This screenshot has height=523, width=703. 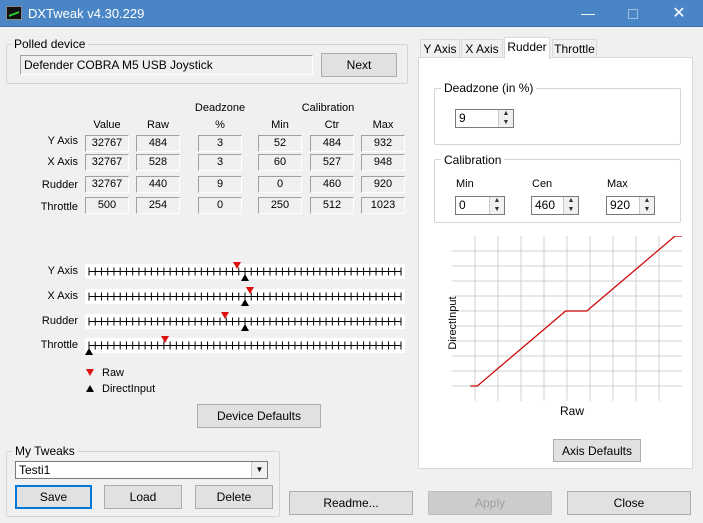 What do you see at coordinates (574, 48) in the screenshot?
I see `tab-throttle: Throttle` at bounding box center [574, 48].